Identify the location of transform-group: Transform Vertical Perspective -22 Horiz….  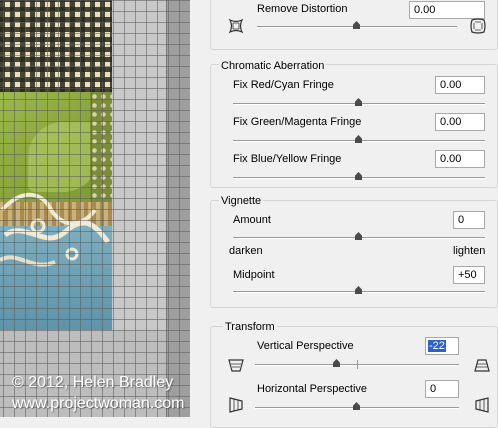
(354, 374).